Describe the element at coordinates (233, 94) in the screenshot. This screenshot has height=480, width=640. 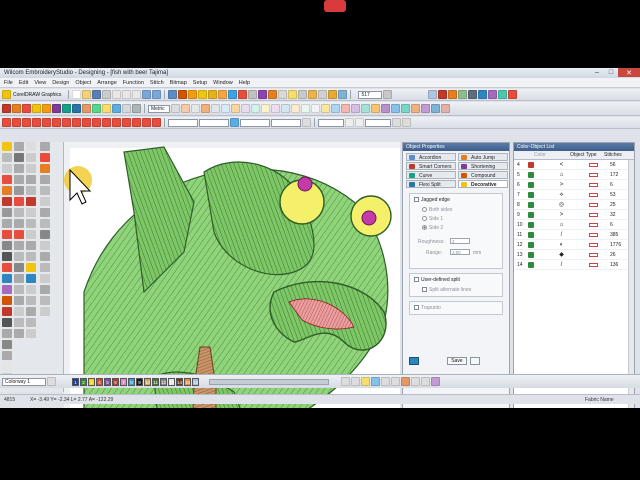
I see `3d-view-icon` at that location.